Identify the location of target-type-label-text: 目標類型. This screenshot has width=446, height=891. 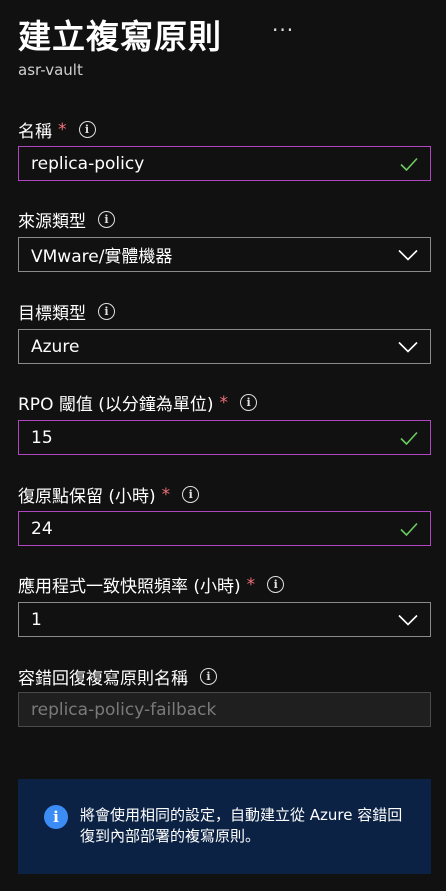
(52, 314).